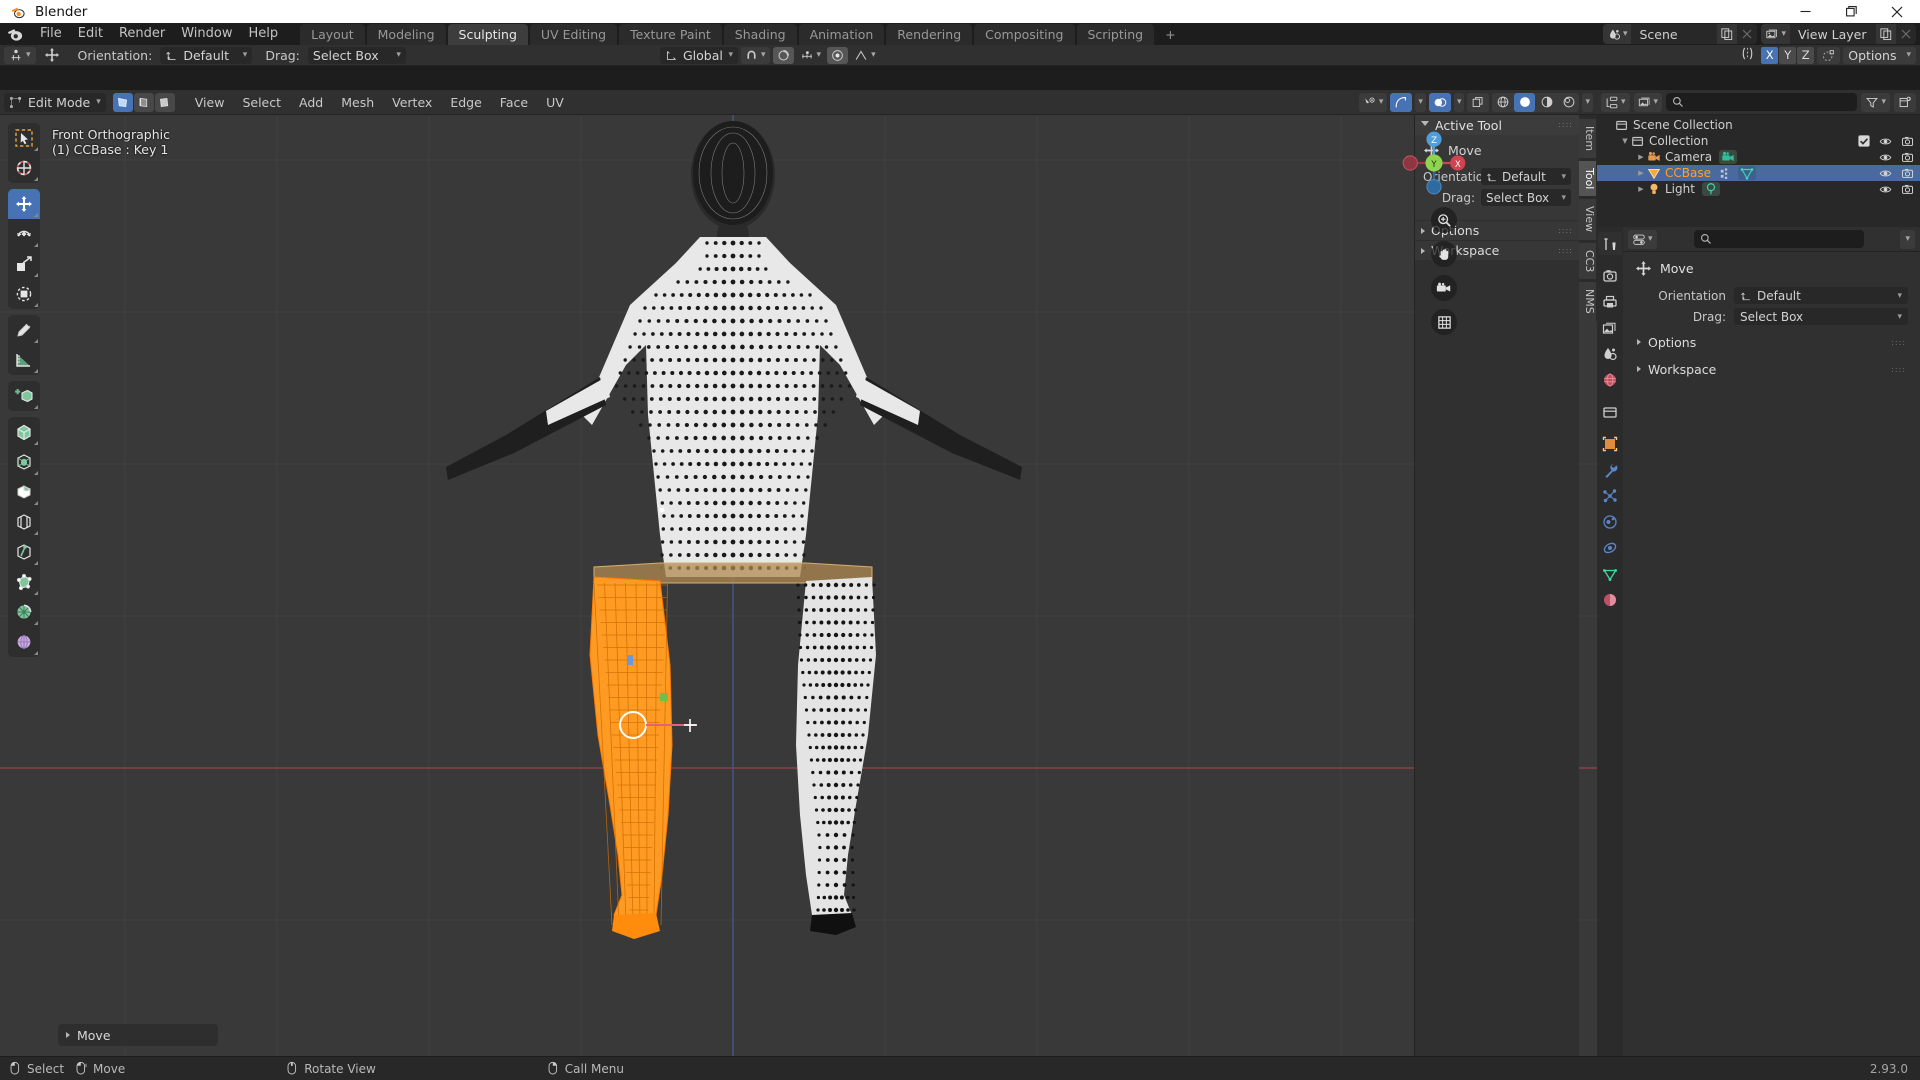 The image size is (1920, 1080). What do you see at coordinates (1805, 11) in the screenshot?
I see `minimize-button` at bounding box center [1805, 11].